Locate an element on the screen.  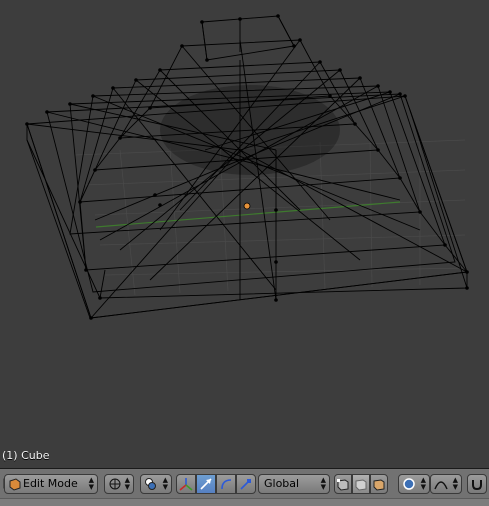
scale-button is located at coordinates (246, 484).